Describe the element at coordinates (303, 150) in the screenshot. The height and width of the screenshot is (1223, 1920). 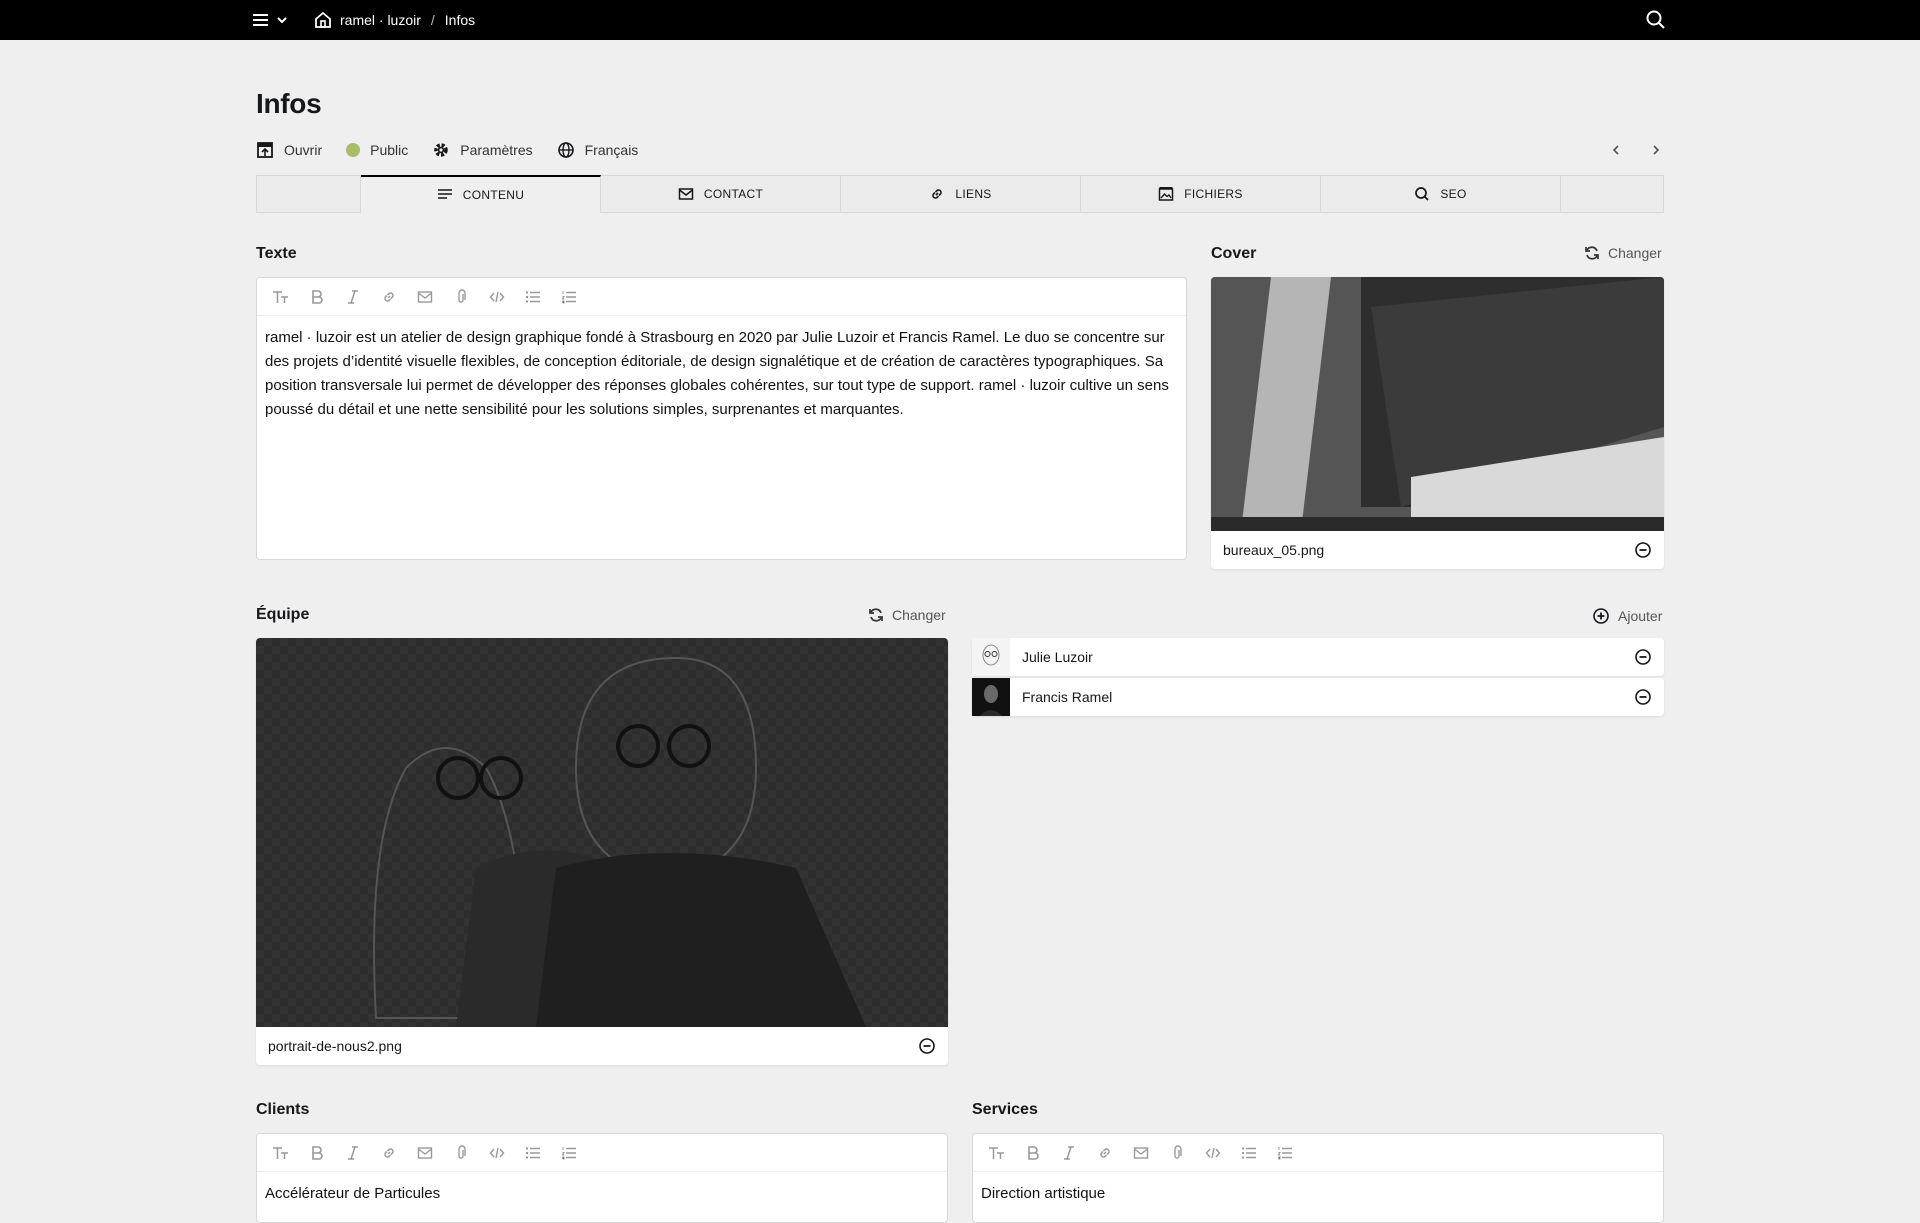
I see `open-label: Ouvrir` at that location.